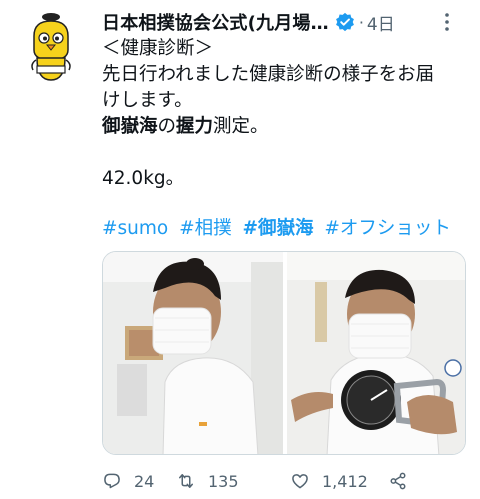 The height and width of the screenshot is (499, 480). What do you see at coordinates (268, 74) in the screenshot?
I see `text-line: 先日行われました健康診断の様子をお届` at bounding box center [268, 74].